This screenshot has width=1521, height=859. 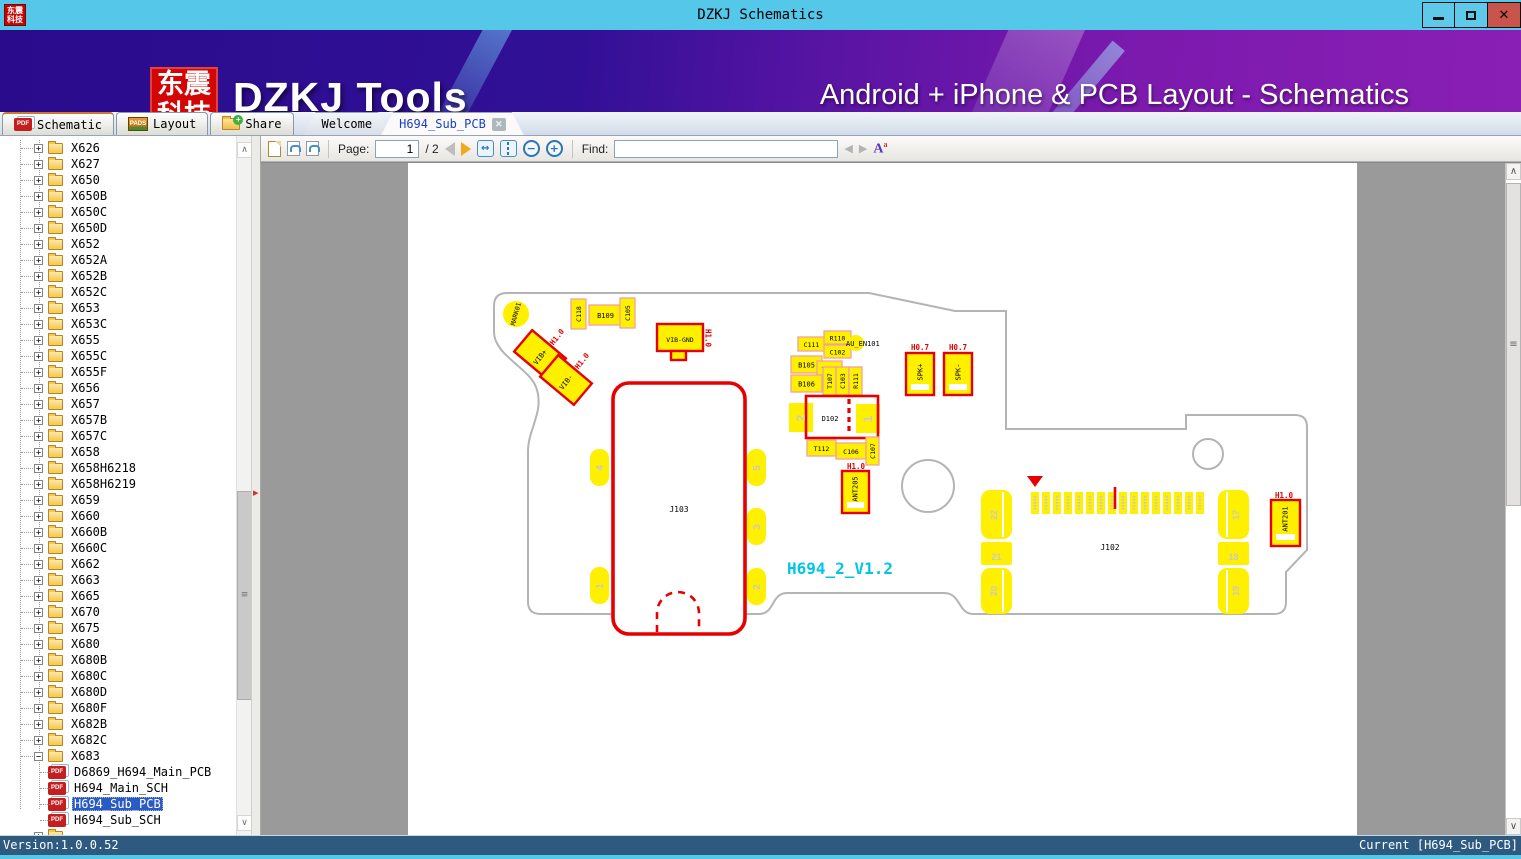 What do you see at coordinates (118, 788) in the screenshot?
I see `tree-document-row: PDF H694_Main_SCH` at bounding box center [118, 788].